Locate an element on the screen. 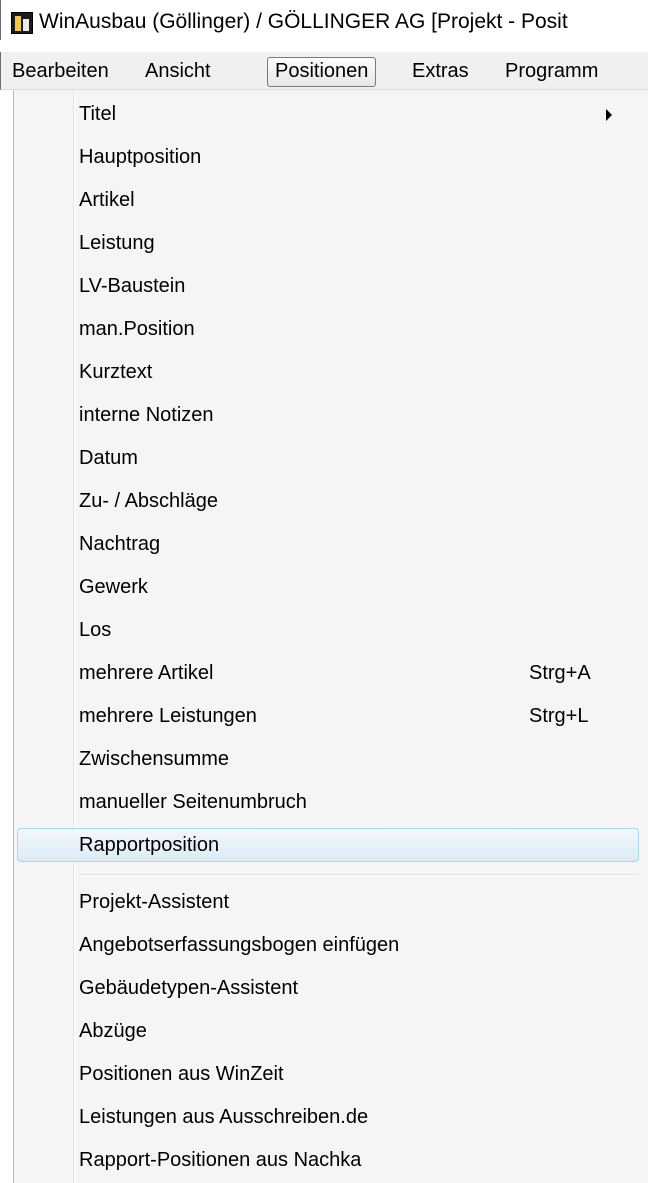  menu-ansicht: Ansicht is located at coordinates (178, 71).